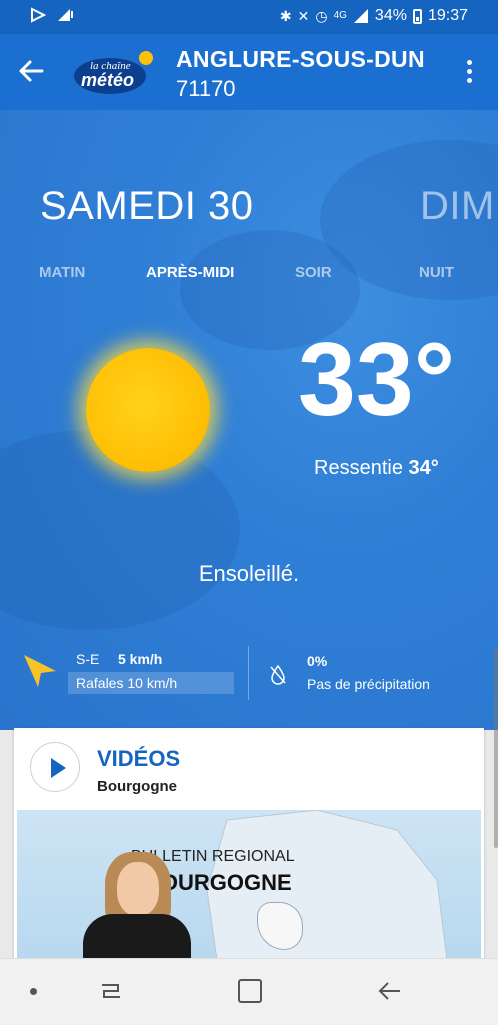 This screenshot has width=498, height=1025. What do you see at coordinates (206, 88) in the screenshot?
I see `postal-code: 71170` at bounding box center [206, 88].